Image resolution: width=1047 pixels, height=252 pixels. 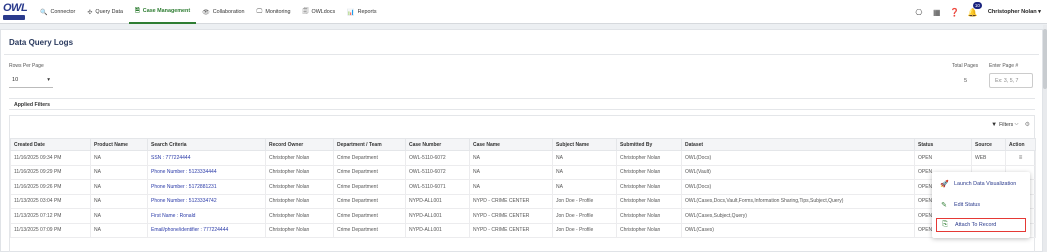 What do you see at coordinates (437, 230) in the screenshot?
I see `table-cell: NYPD-ALL001` at bounding box center [437, 230].